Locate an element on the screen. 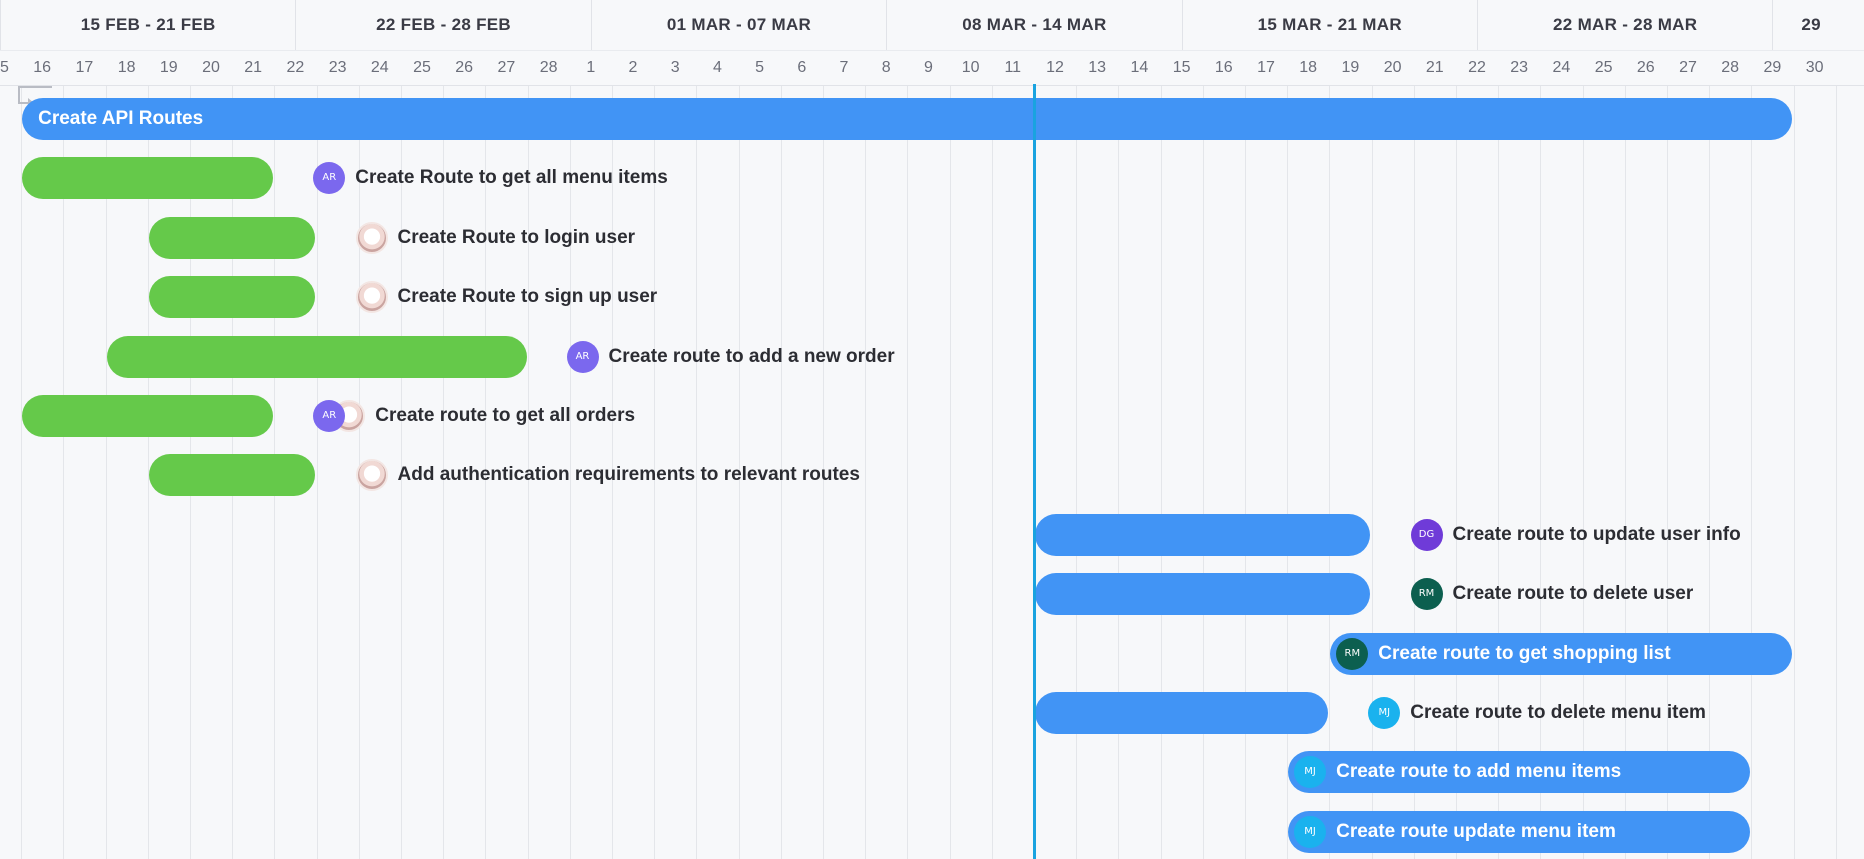 This screenshot has width=1864, height=859. task-name: Create route to get all orders is located at coordinates (505, 416).